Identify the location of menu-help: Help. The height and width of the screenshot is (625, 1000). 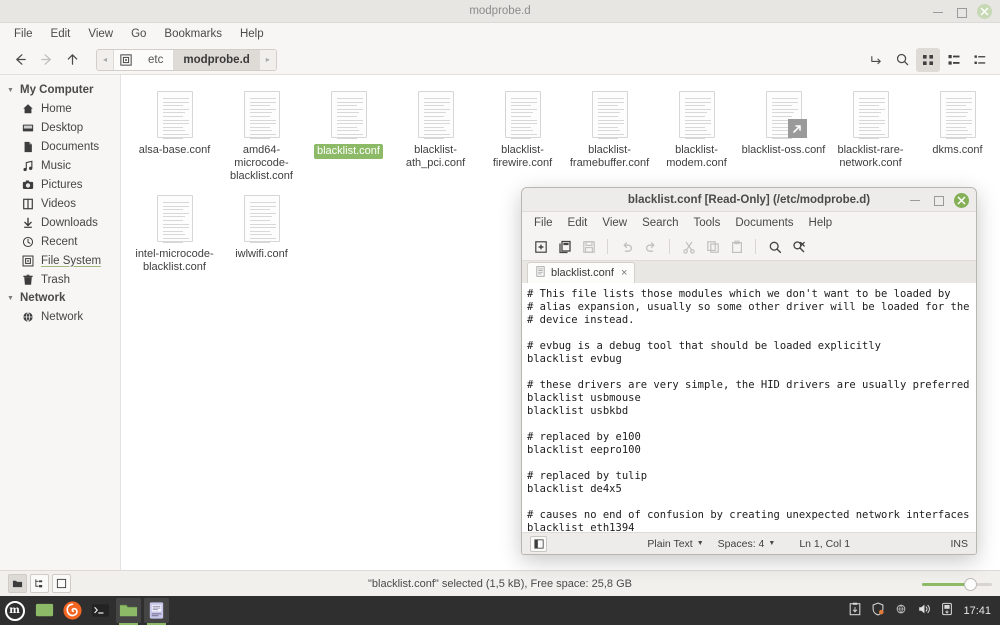
(252, 34).